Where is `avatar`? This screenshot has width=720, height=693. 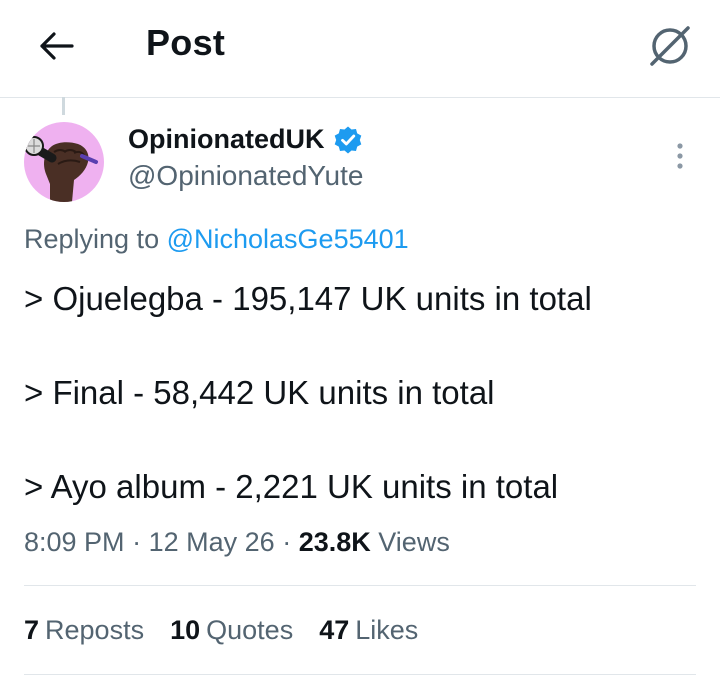
avatar is located at coordinates (64, 162).